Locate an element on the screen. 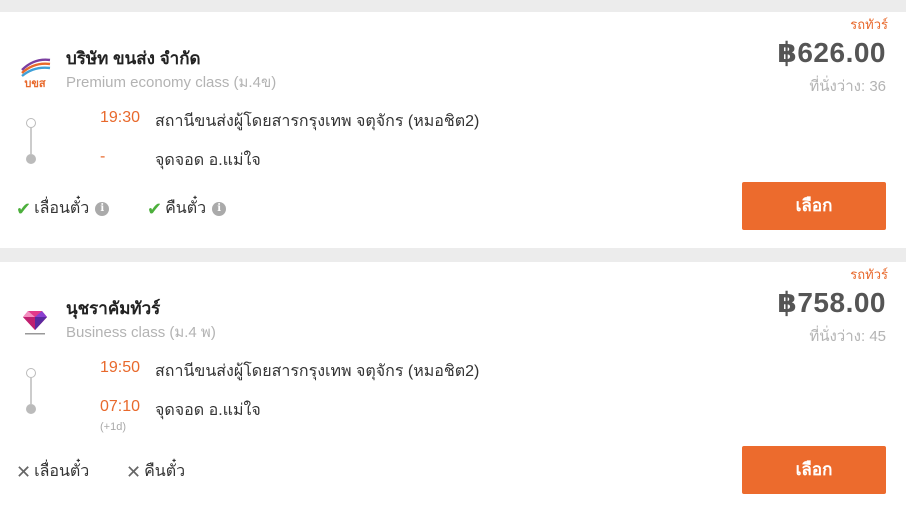 Image resolution: width=906 pixels, height=510 pixels. next-day-indicator: (+1d) is located at coordinates (113, 427).